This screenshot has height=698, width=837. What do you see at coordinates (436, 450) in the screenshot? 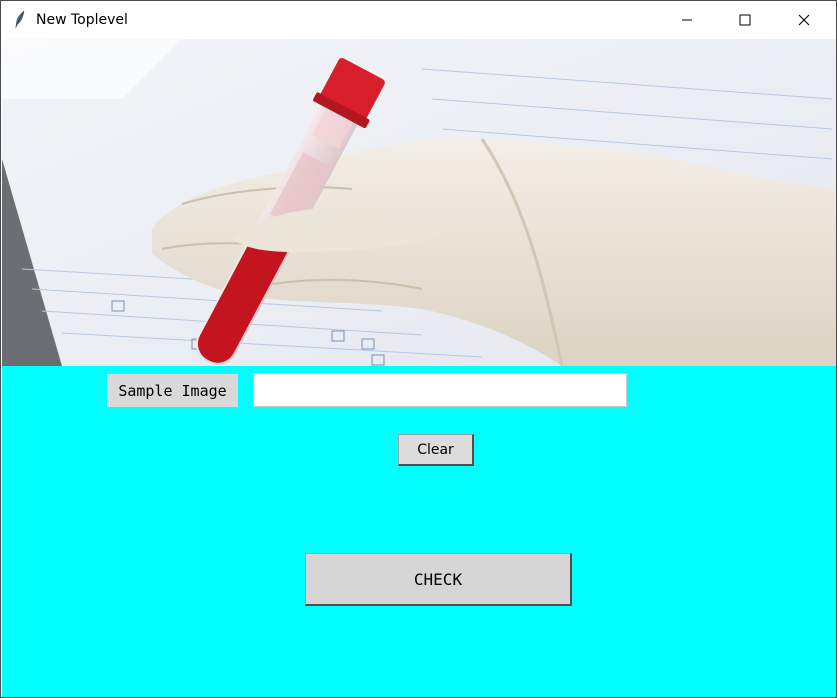
I see `clear-button: Clear` at bounding box center [436, 450].